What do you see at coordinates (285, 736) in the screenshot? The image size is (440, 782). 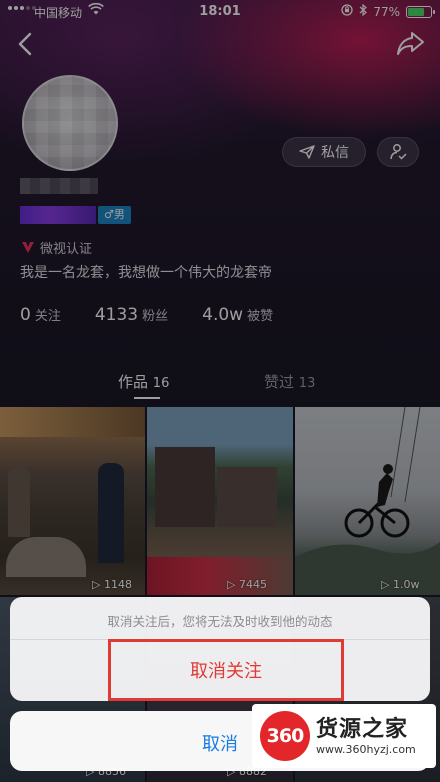 I see `watermark-logo: 360` at bounding box center [285, 736].